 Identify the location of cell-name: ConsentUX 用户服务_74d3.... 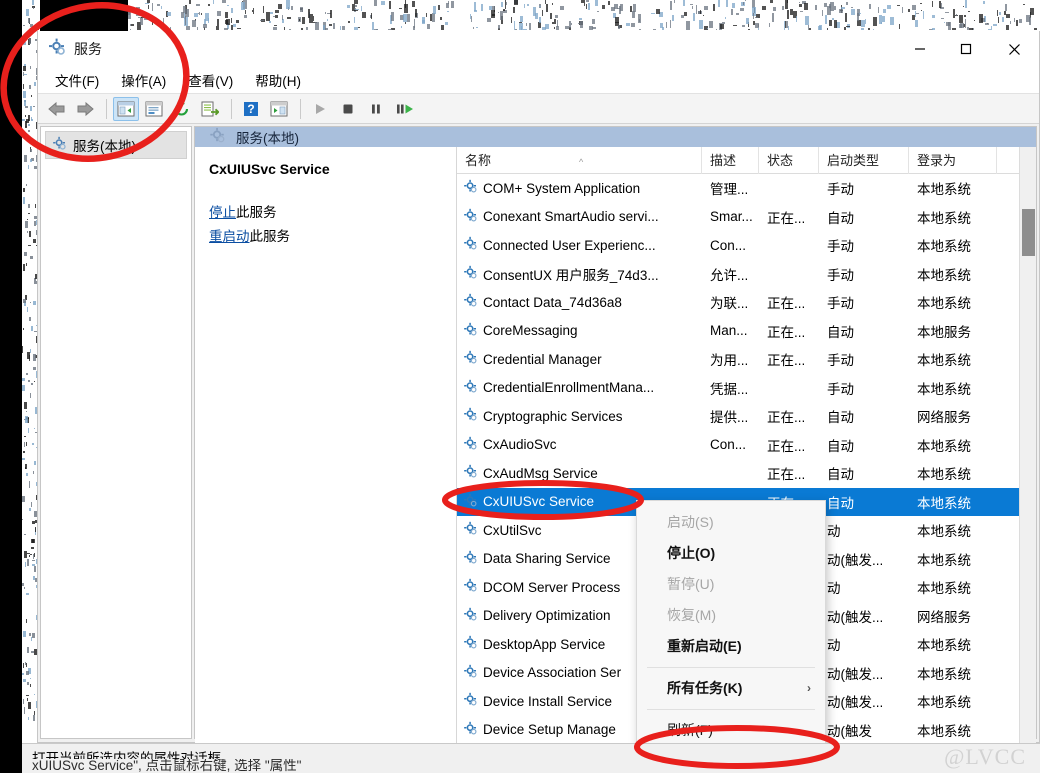
(579, 274).